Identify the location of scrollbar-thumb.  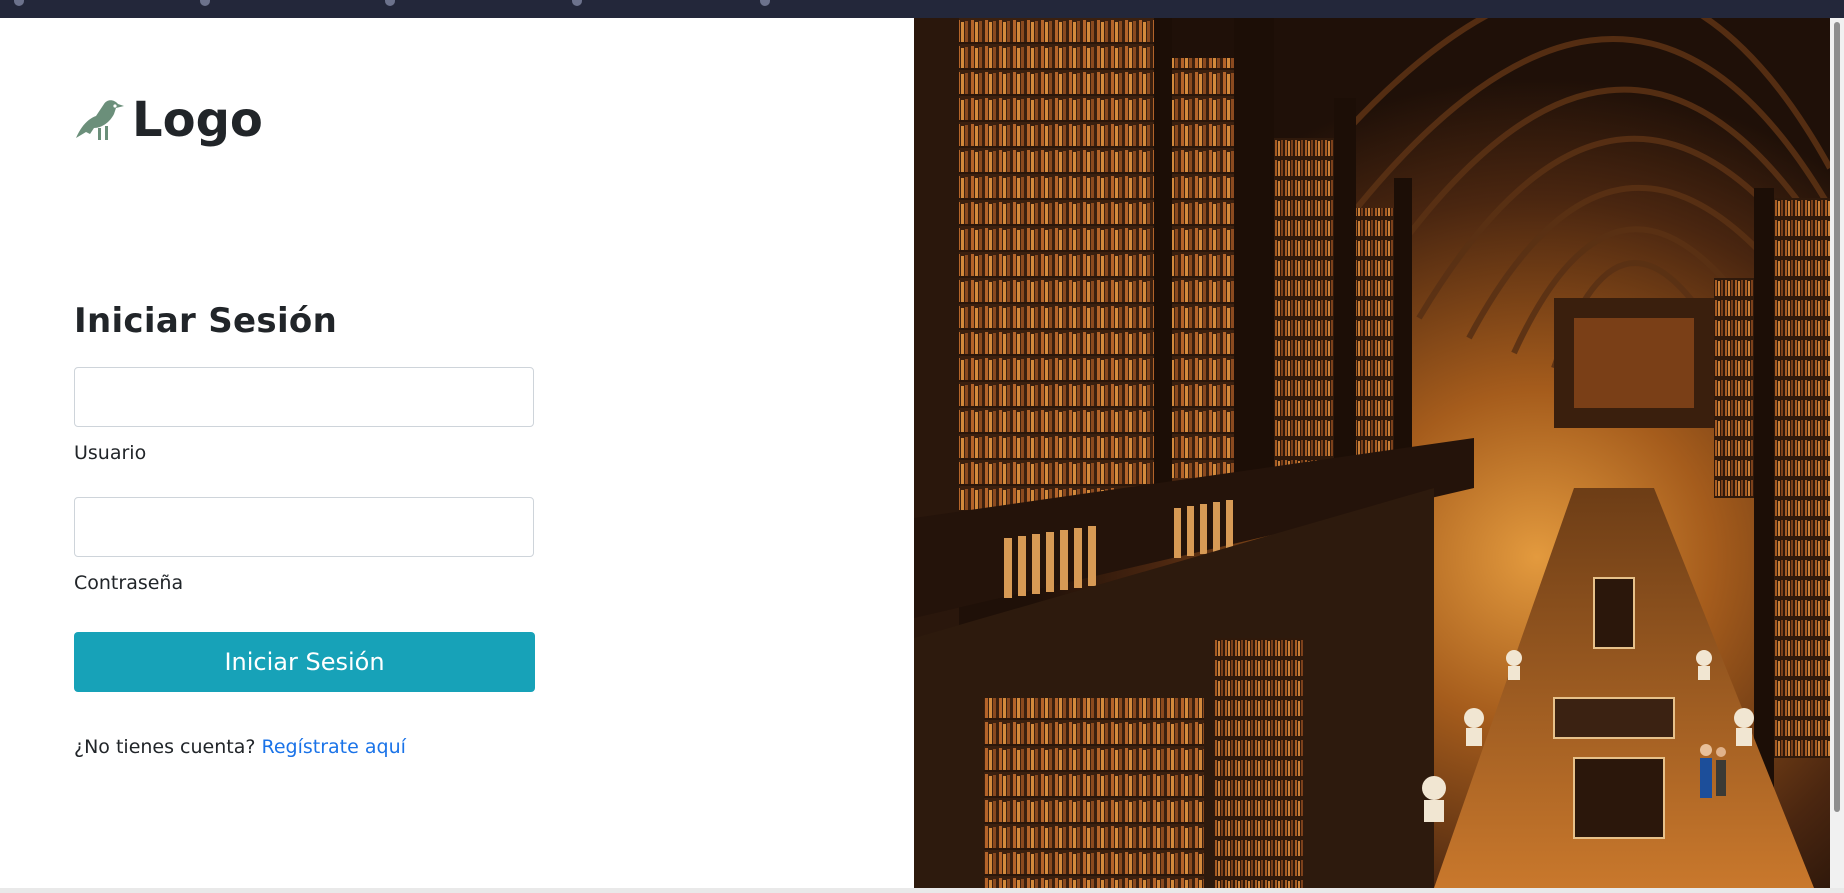
(1837, 417).